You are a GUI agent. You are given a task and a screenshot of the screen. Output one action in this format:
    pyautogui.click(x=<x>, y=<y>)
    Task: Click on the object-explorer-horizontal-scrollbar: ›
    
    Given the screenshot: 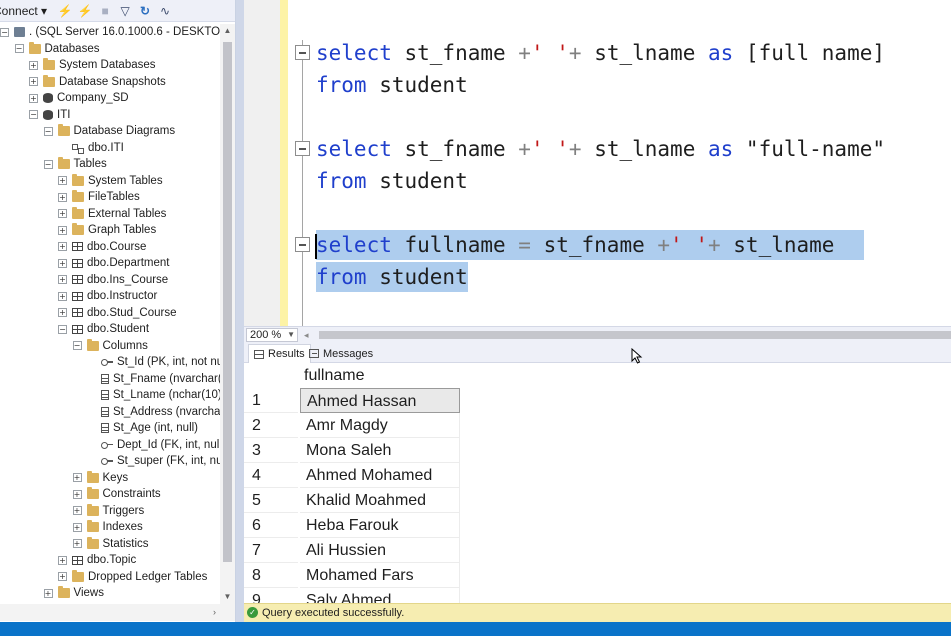 What is the action you would take?
    pyautogui.click(x=117, y=612)
    